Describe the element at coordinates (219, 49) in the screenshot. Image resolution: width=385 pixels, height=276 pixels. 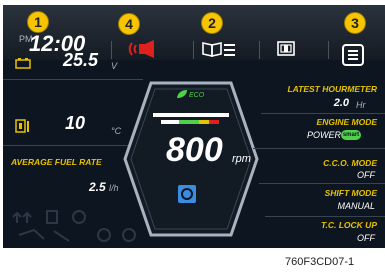
I see `manual-book-icon` at that location.